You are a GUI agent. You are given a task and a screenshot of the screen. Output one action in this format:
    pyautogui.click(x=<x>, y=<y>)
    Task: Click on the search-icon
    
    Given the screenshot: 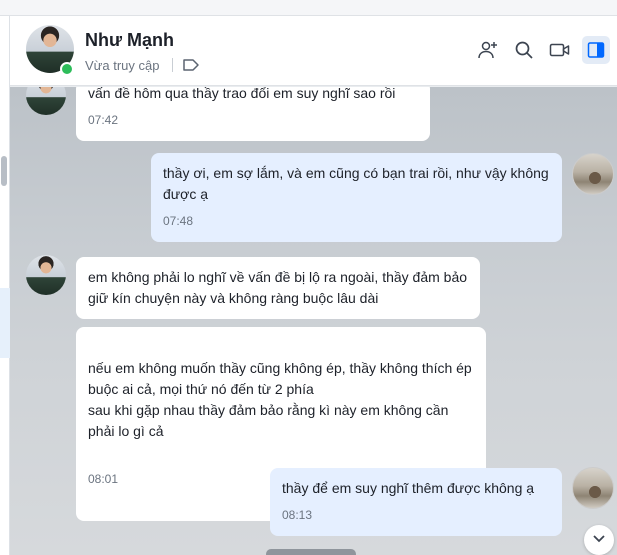 What is the action you would take?
    pyautogui.click(x=524, y=50)
    